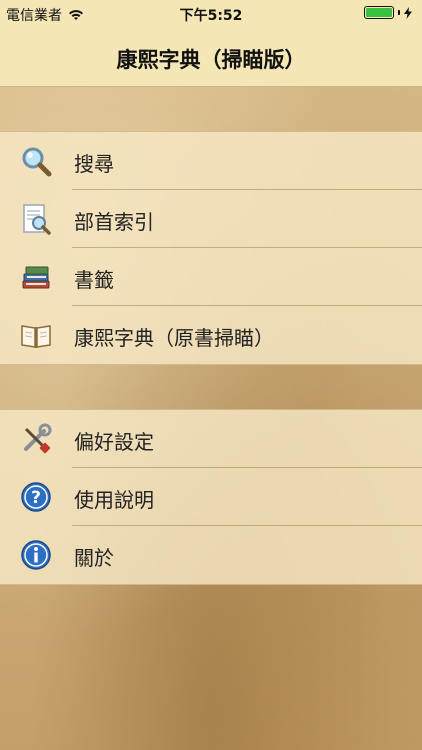  What do you see at coordinates (174, 338) in the screenshot?
I see `menu-item-label: 康熙字典（原書掃瞄）` at bounding box center [174, 338].